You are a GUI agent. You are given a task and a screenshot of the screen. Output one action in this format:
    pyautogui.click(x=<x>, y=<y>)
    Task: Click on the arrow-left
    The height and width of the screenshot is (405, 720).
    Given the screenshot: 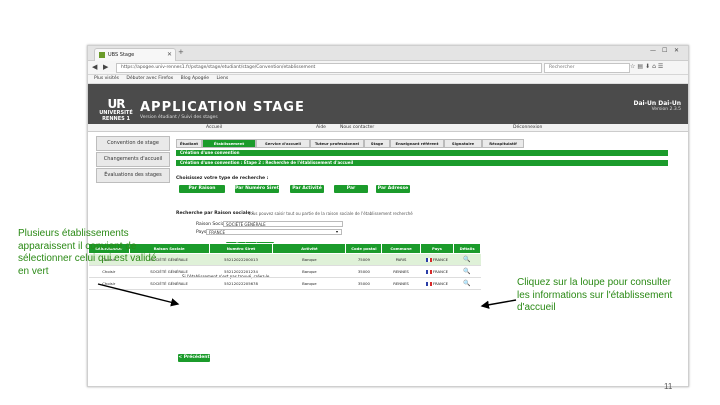 What is the action you would take?
    pyautogui.click(x=138, y=295)
    